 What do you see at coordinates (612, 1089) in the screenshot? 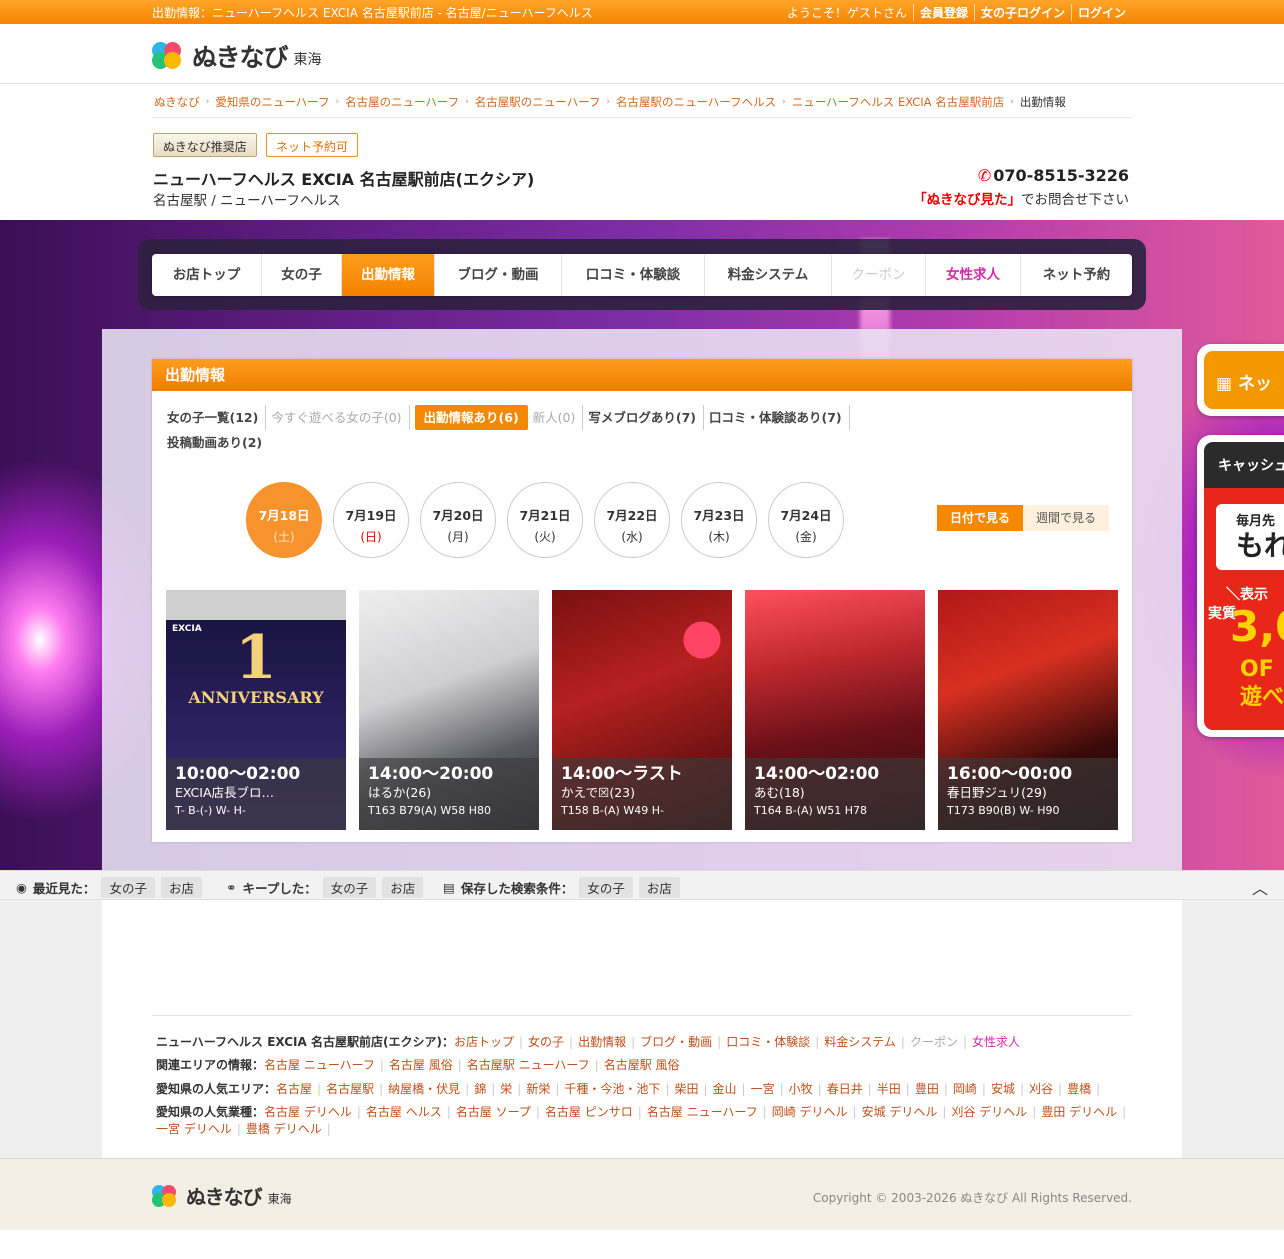
I see `footer-link: 千種・今池・池下` at bounding box center [612, 1089].